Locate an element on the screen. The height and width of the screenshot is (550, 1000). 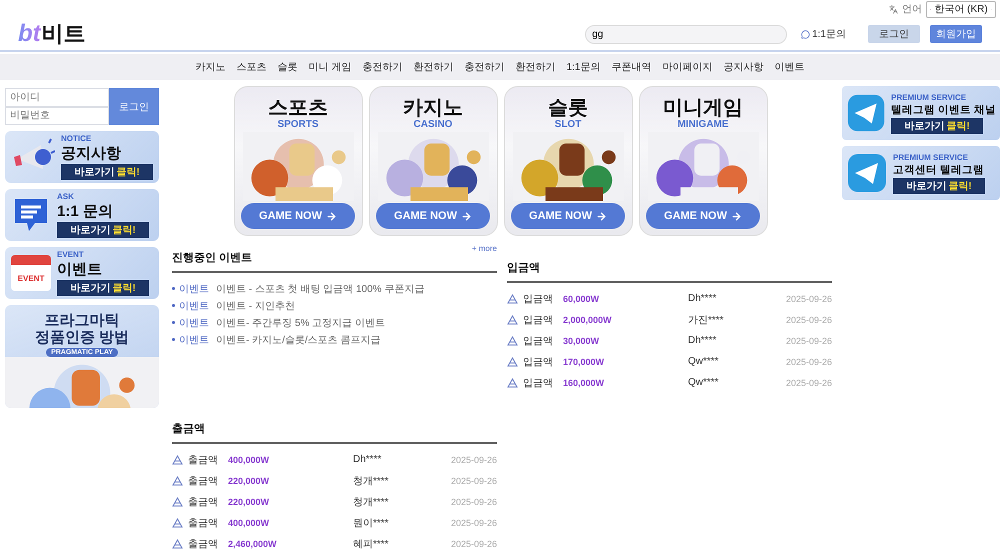
more-link: + more is located at coordinates (484, 248).